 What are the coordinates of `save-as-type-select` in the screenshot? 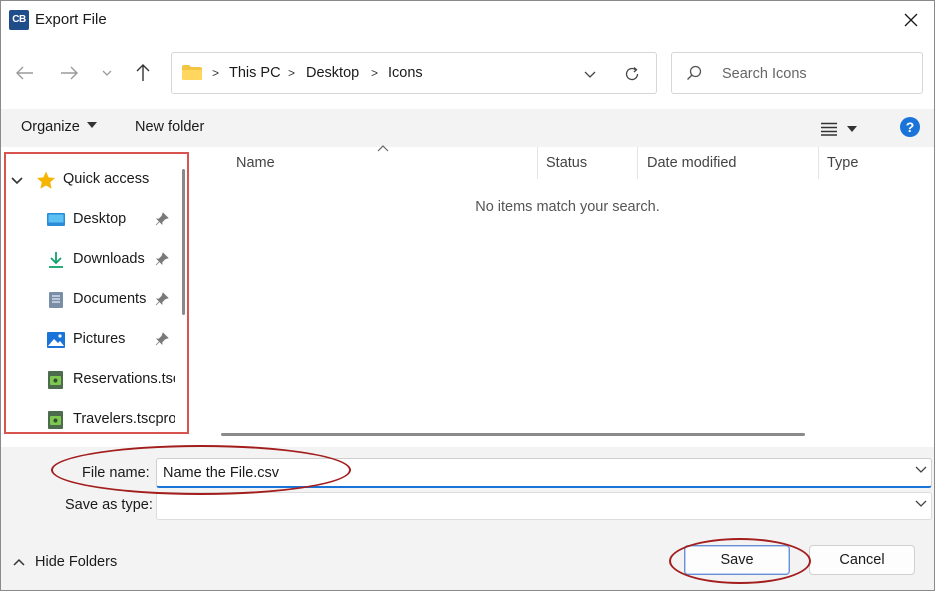 It's located at (544, 506).